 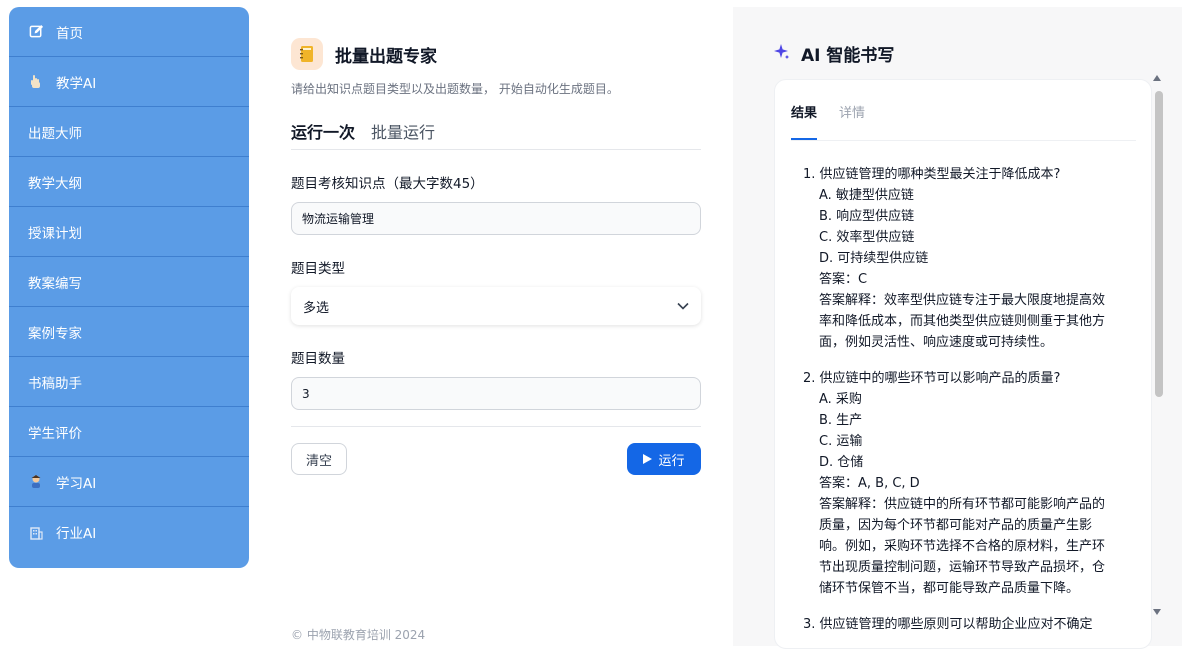 I want to click on question-line: B. 响应型供应链, so click(x=867, y=216).